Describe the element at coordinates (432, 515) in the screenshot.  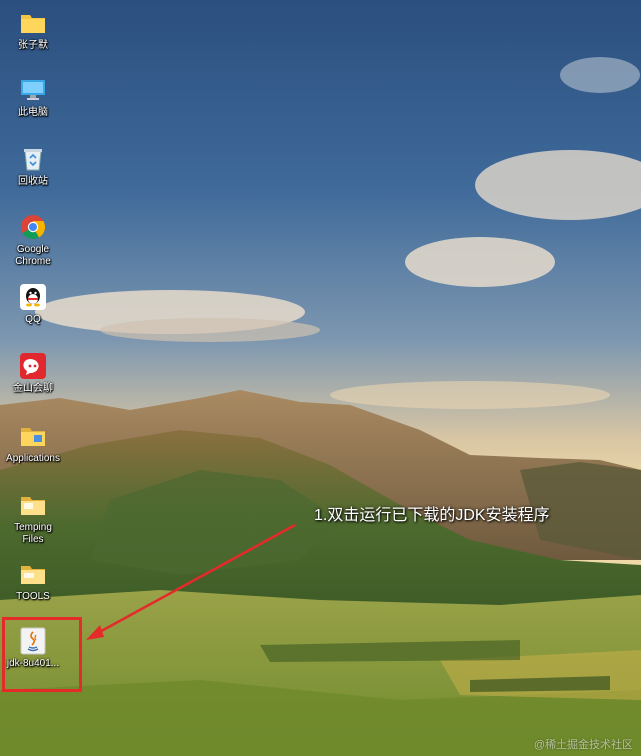
I see `annotation-text: 1.双击运行已下载的JDK安装程序` at that location.